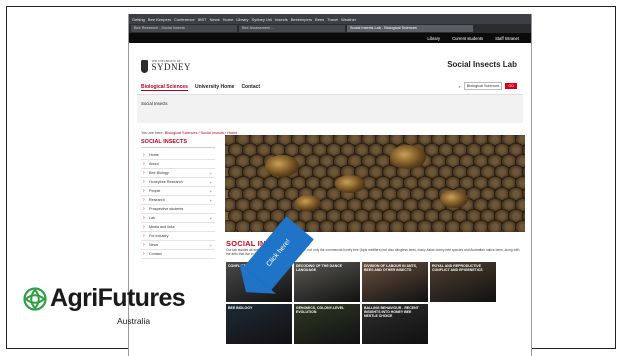 The image size is (624, 356). What do you see at coordinates (159, 19) in the screenshot?
I see `bookmark-item: Bee Keepers` at bounding box center [159, 19].